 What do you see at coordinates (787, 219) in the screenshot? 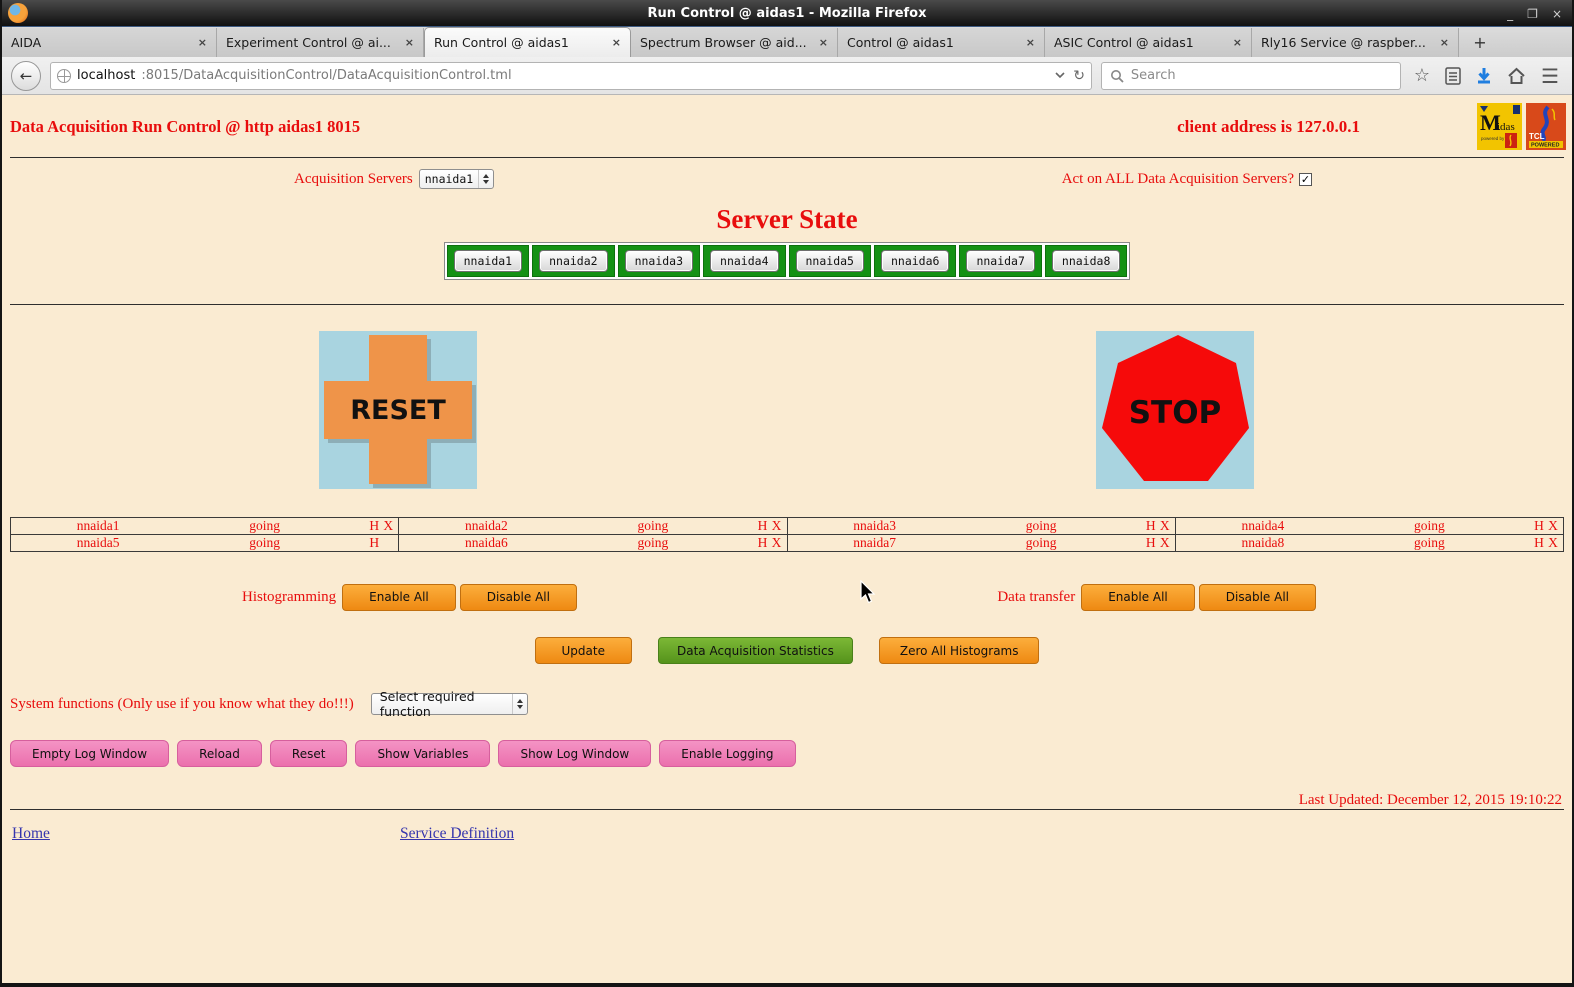
I see `server-state-heading: Server State` at bounding box center [787, 219].